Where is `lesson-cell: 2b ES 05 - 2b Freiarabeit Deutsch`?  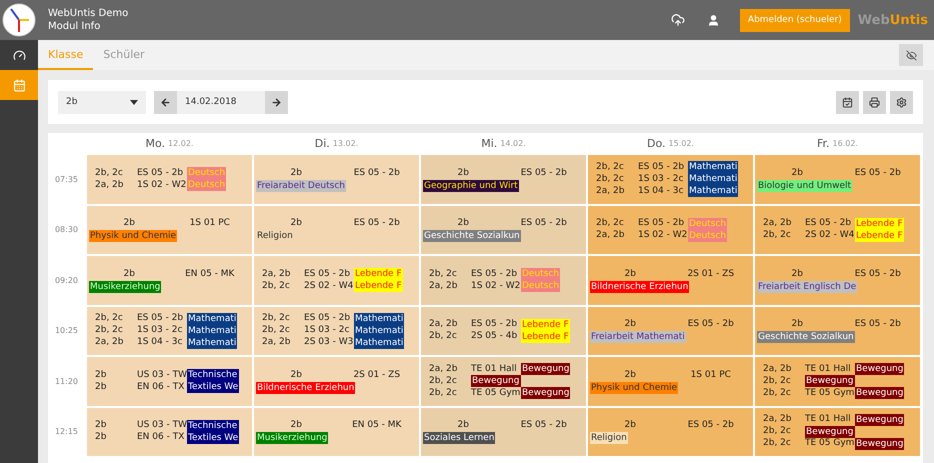
lesson-cell: 2b ES 05 - 2b Freiarabeit Deutsch is located at coordinates (336, 179).